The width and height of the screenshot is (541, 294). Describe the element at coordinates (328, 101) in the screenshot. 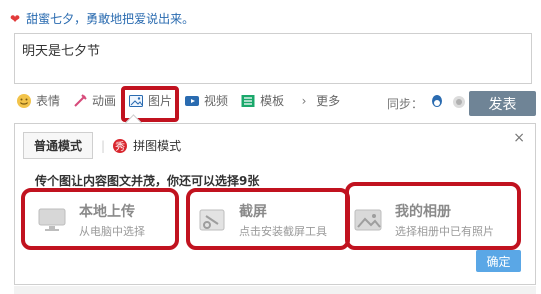

I see `toolbar-more-label: 更多` at that location.